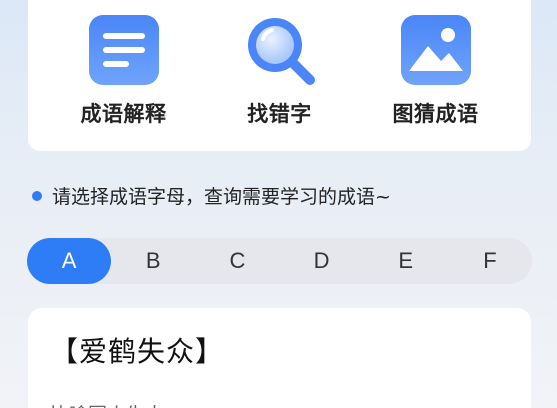  I want to click on tab-letter-b: B, so click(153, 261).